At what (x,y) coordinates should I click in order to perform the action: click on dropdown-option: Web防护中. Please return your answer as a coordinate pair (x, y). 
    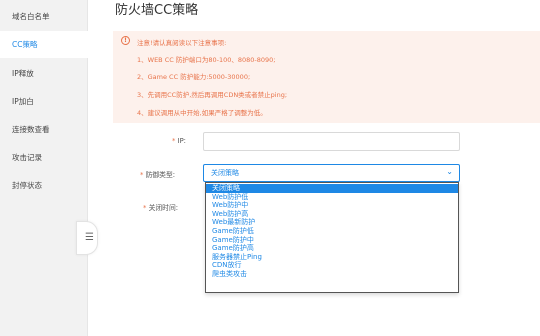
    Looking at the image, I should click on (332, 205).